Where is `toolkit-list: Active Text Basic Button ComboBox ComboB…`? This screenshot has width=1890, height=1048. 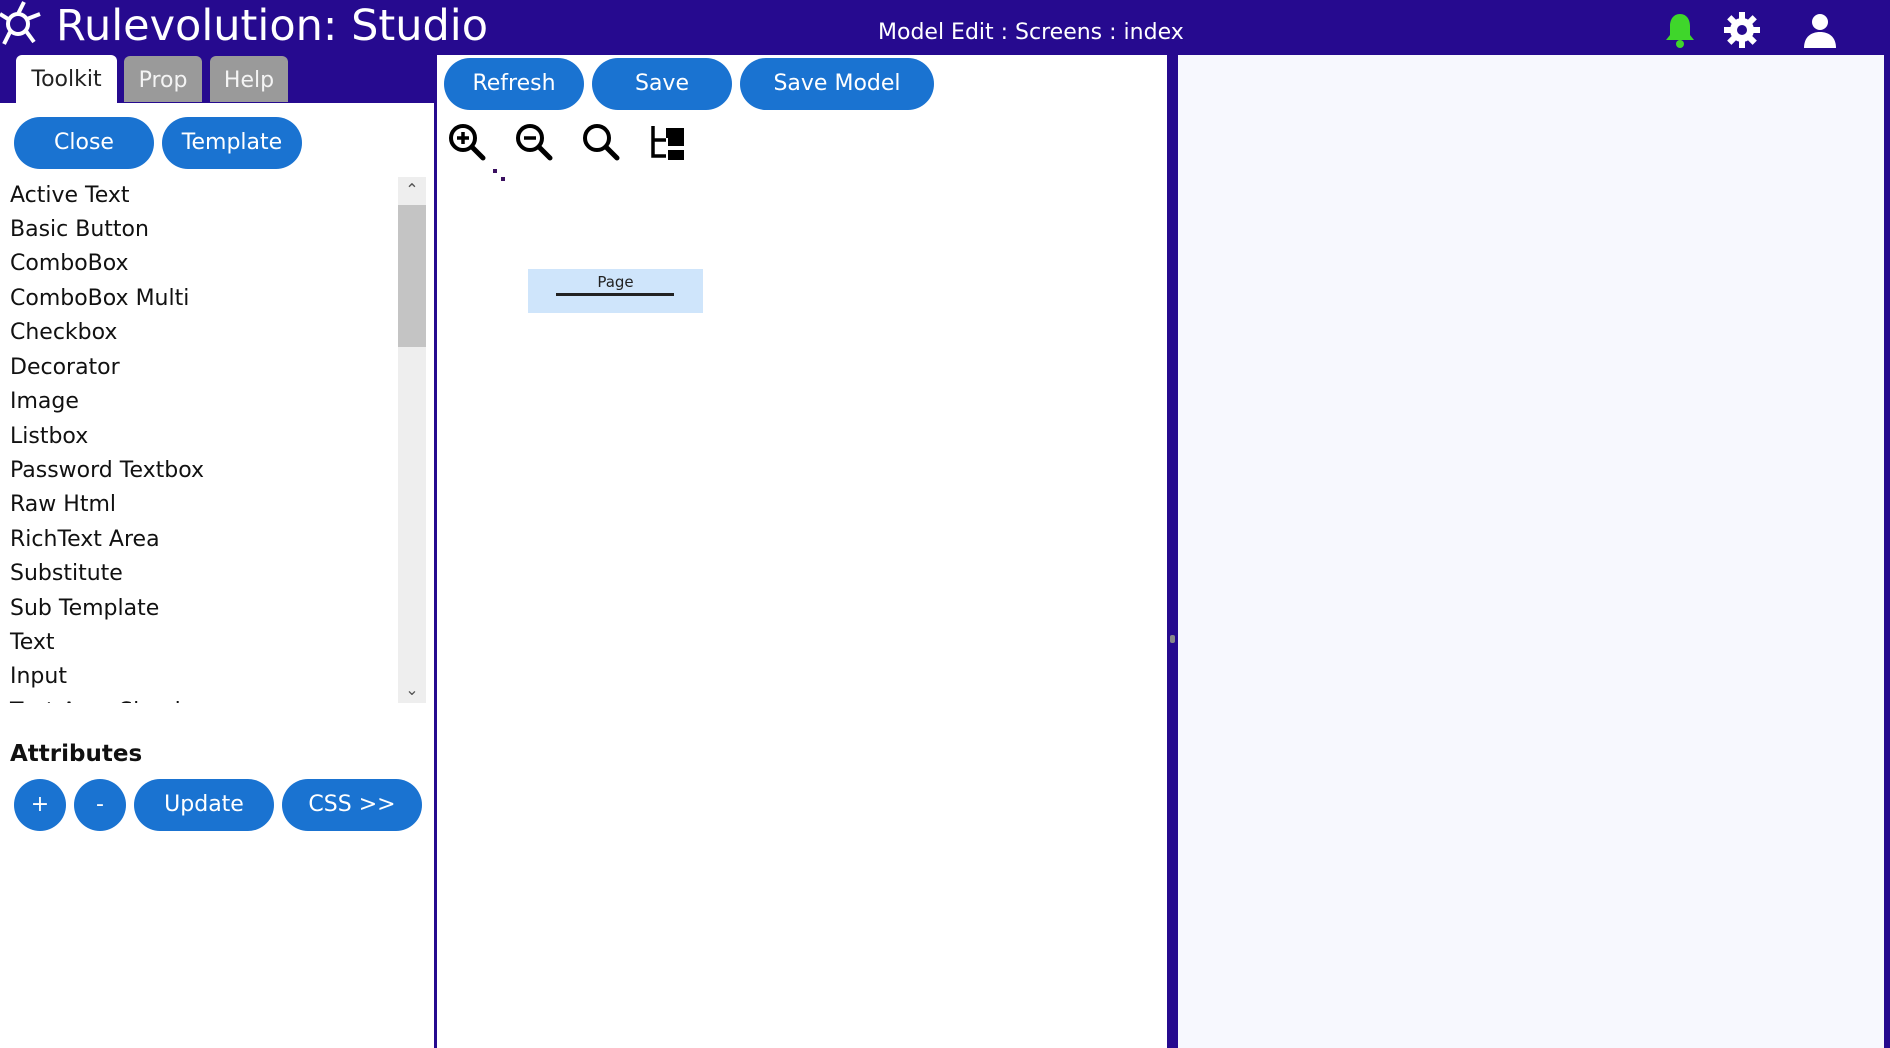
toolkit-list: Active Text Basic Button ComboBox ComboB… is located at coordinates (213, 440).